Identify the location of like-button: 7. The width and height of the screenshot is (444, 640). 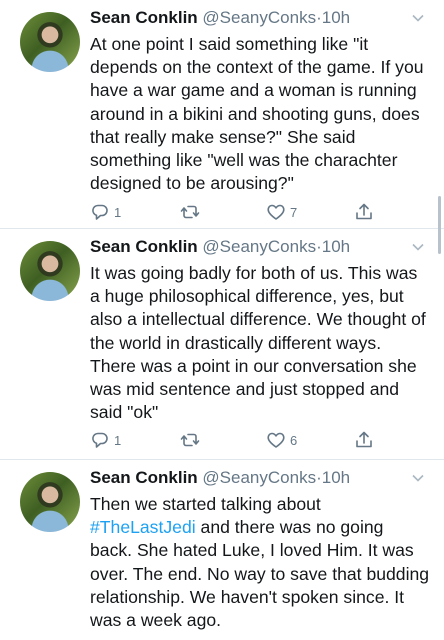
(281, 212).